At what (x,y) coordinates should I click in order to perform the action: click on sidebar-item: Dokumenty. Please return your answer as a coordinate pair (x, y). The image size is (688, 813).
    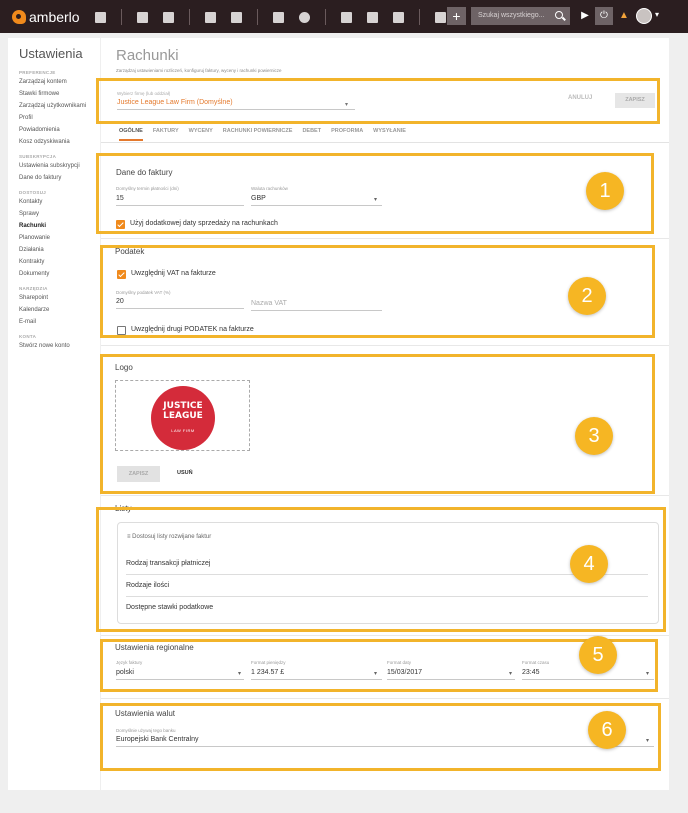
    Looking at the image, I should click on (59, 274).